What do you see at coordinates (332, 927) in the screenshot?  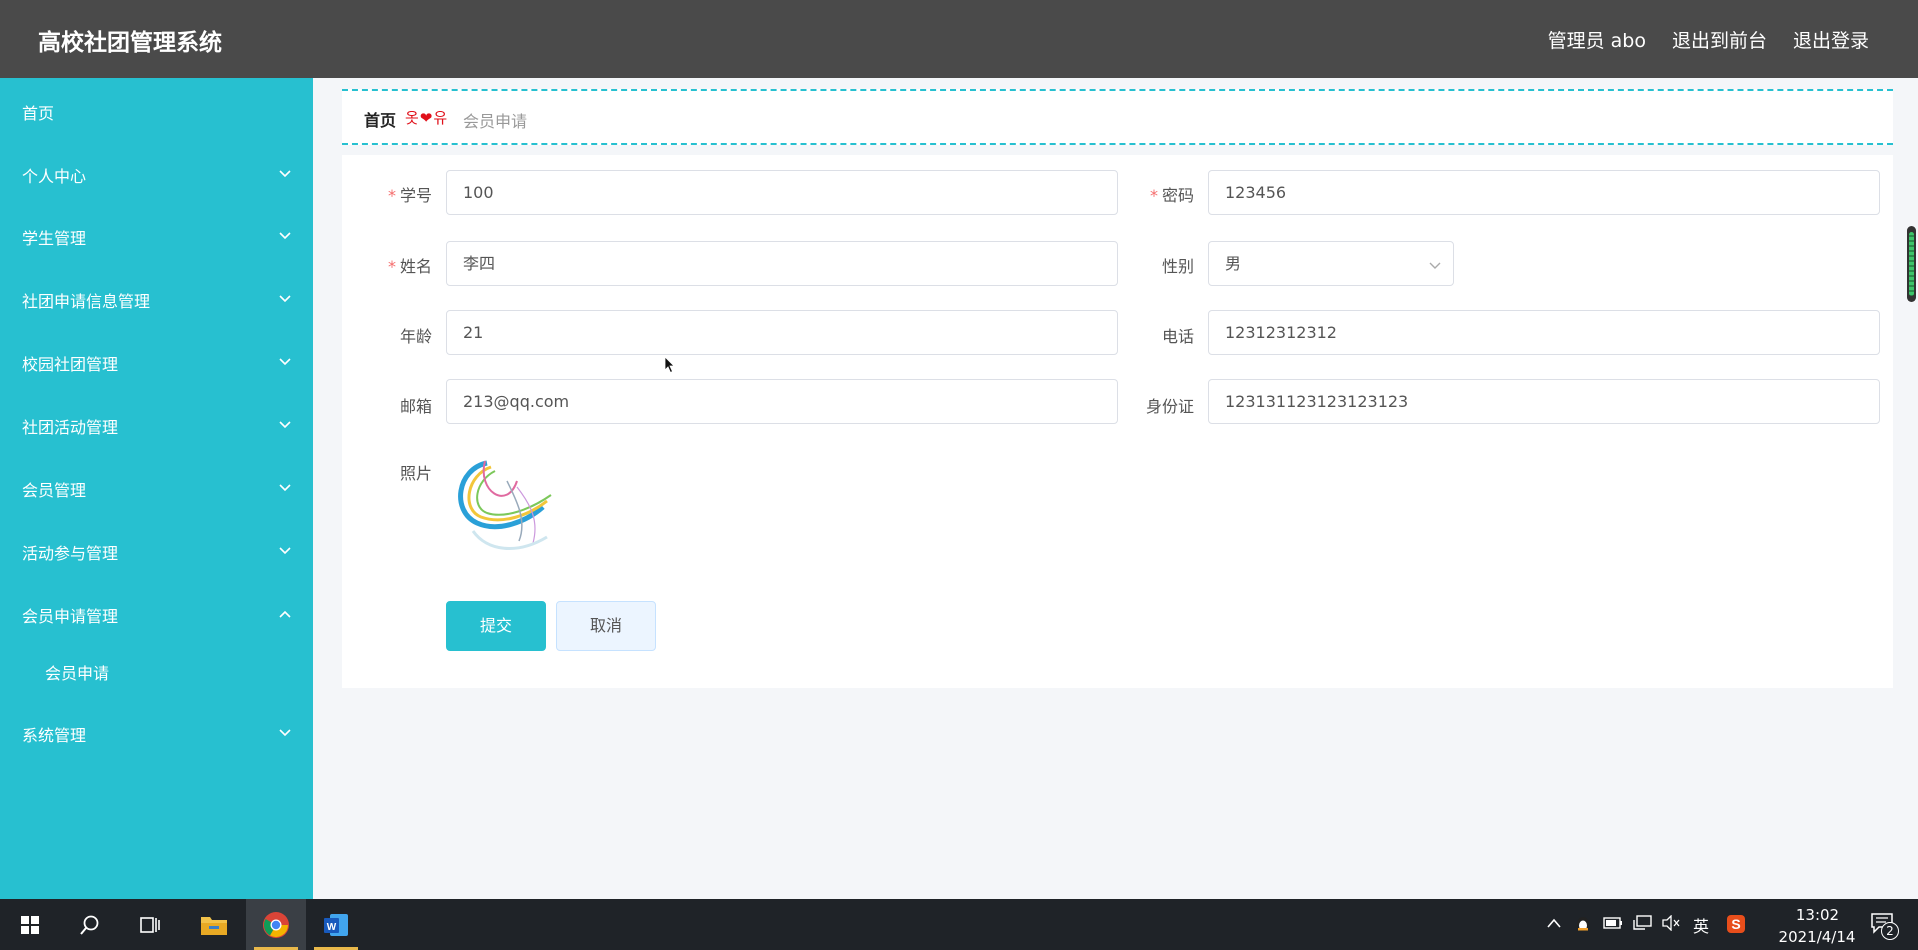 I see `svg-text: W` at bounding box center [332, 927].